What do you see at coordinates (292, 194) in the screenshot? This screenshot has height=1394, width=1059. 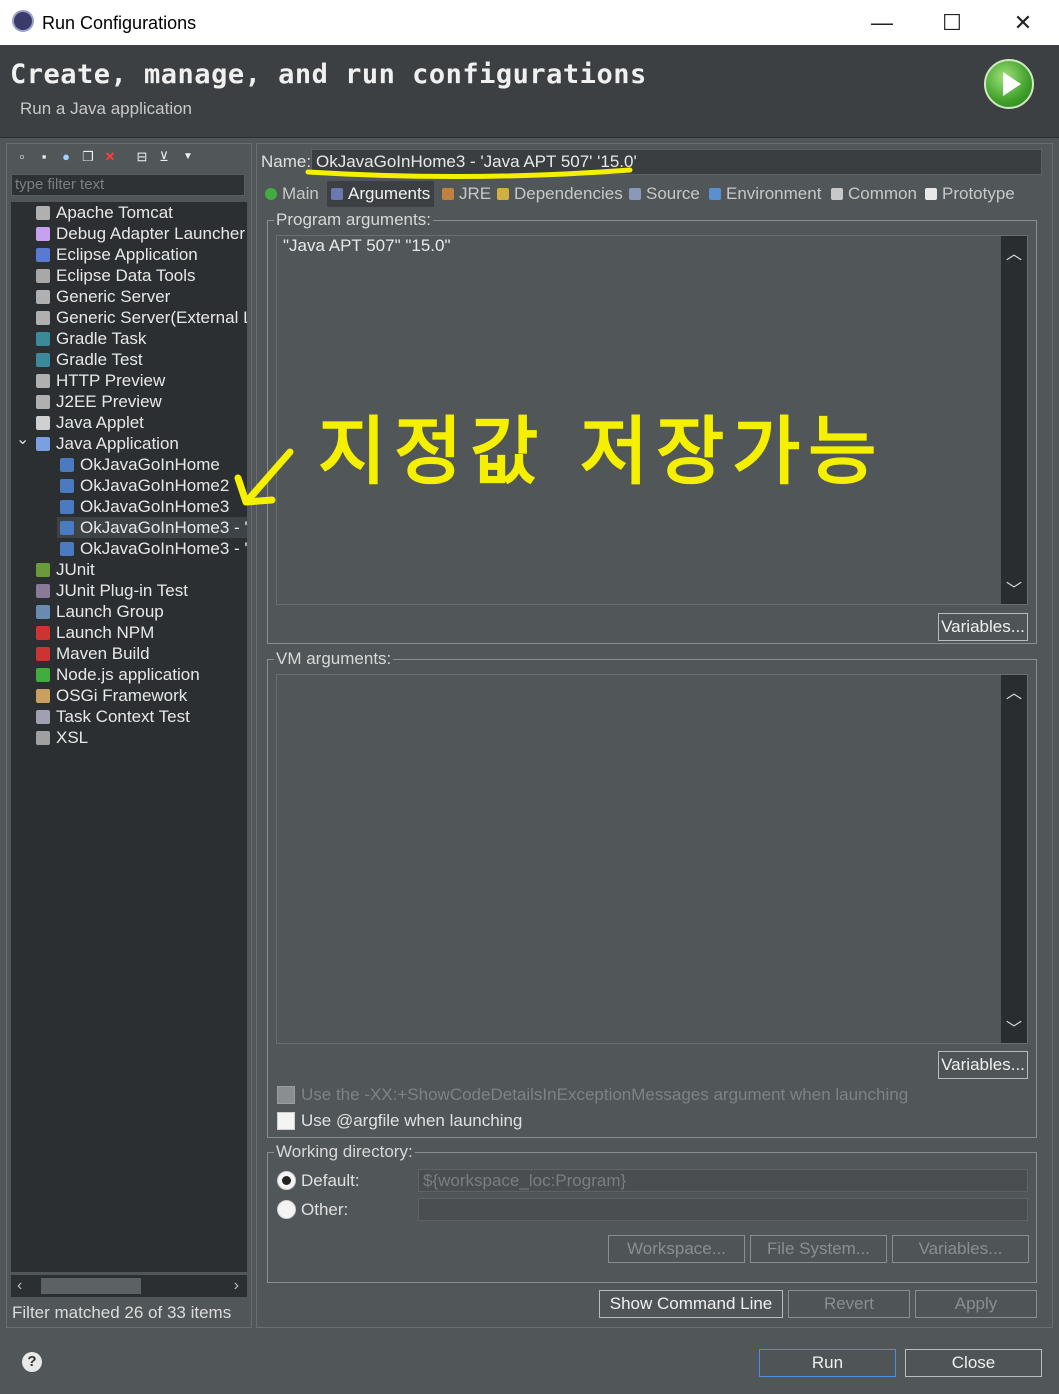 I see `tab-main: Main` at bounding box center [292, 194].